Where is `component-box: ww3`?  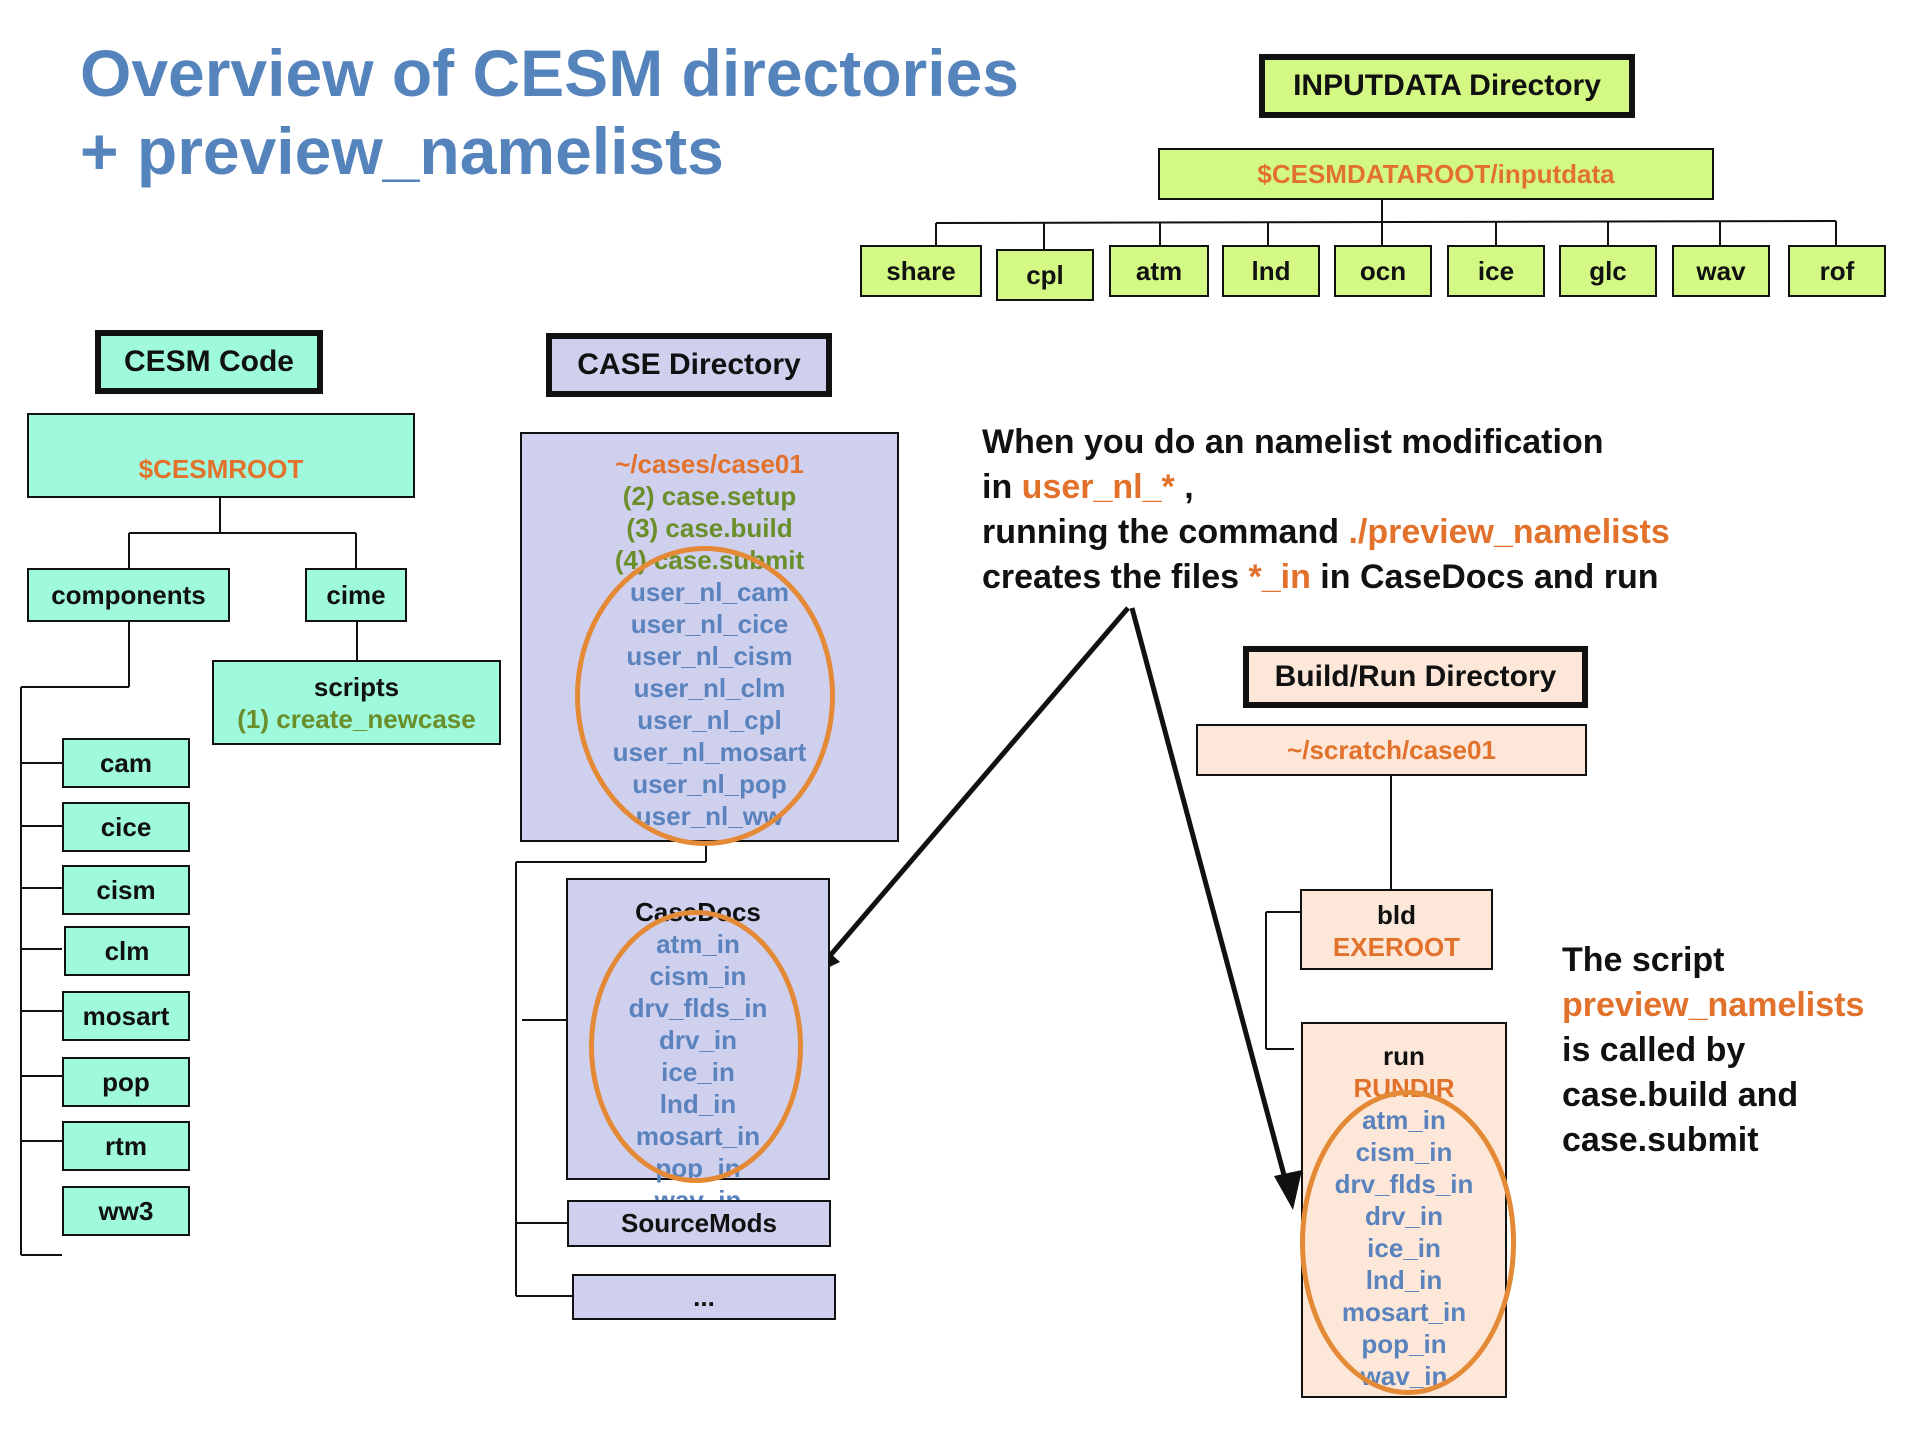 component-box: ww3 is located at coordinates (126, 1211).